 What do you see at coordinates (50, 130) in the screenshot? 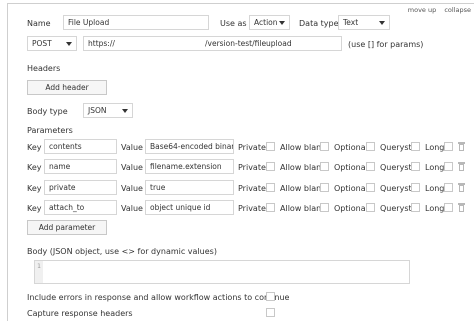
I see `parameters-label: Parameters` at bounding box center [50, 130].